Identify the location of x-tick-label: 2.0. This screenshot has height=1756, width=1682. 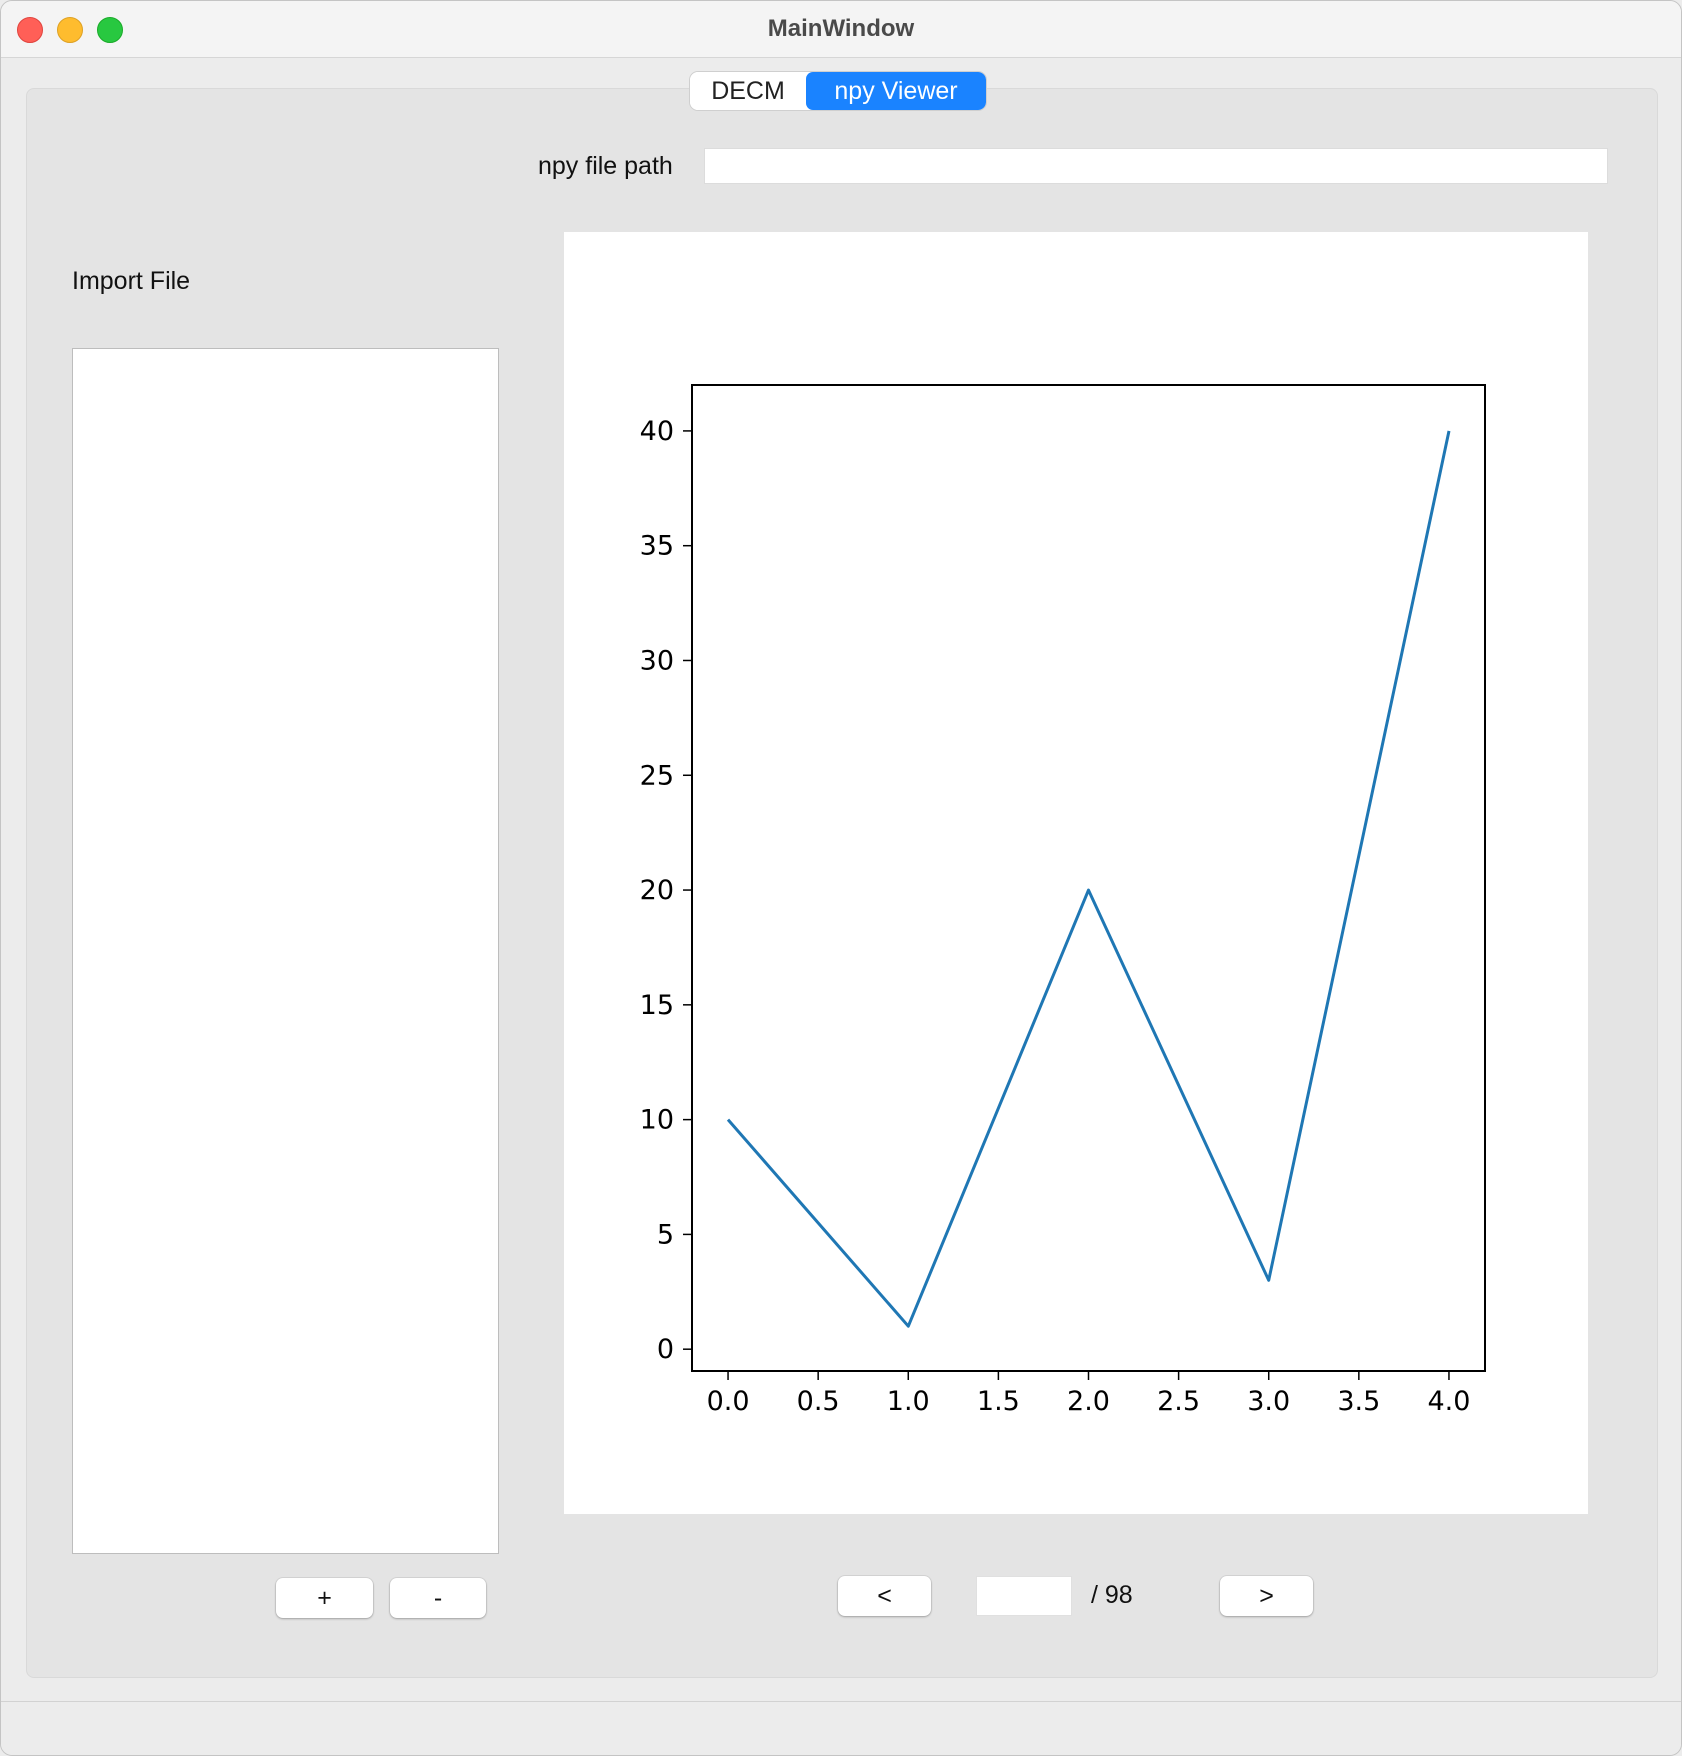
(1088, 1401).